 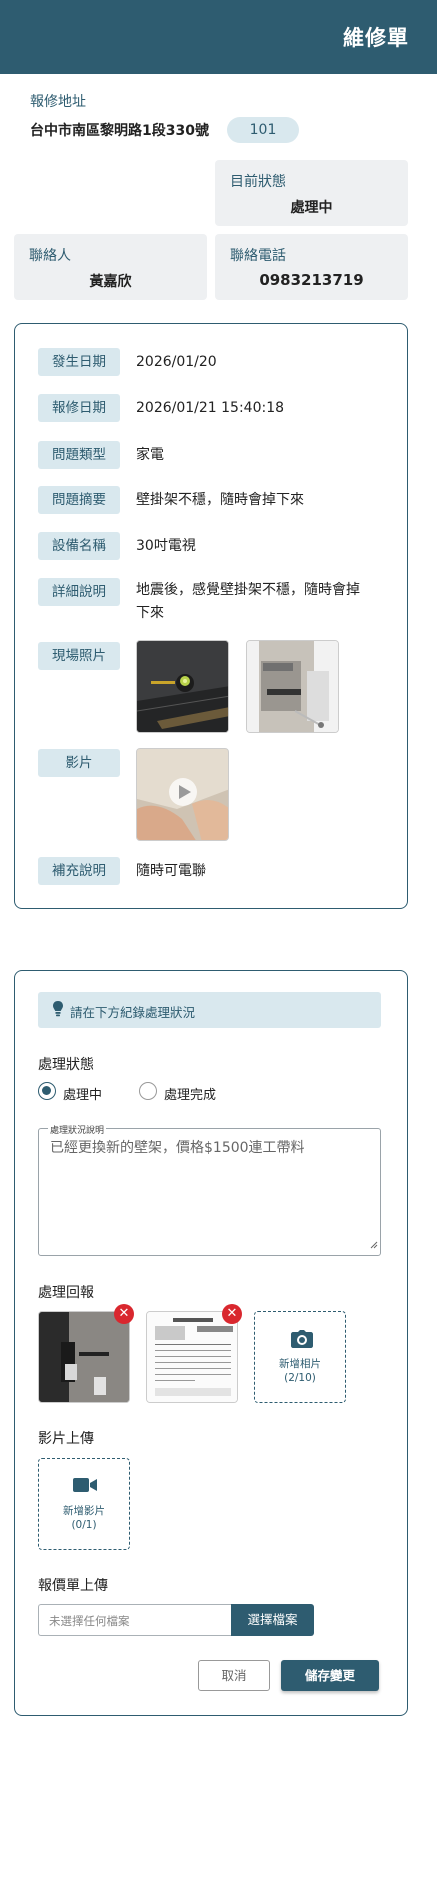 What do you see at coordinates (73, 1586) in the screenshot?
I see `quote-upload-label: 報價單上傳` at bounding box center [73, 1586].